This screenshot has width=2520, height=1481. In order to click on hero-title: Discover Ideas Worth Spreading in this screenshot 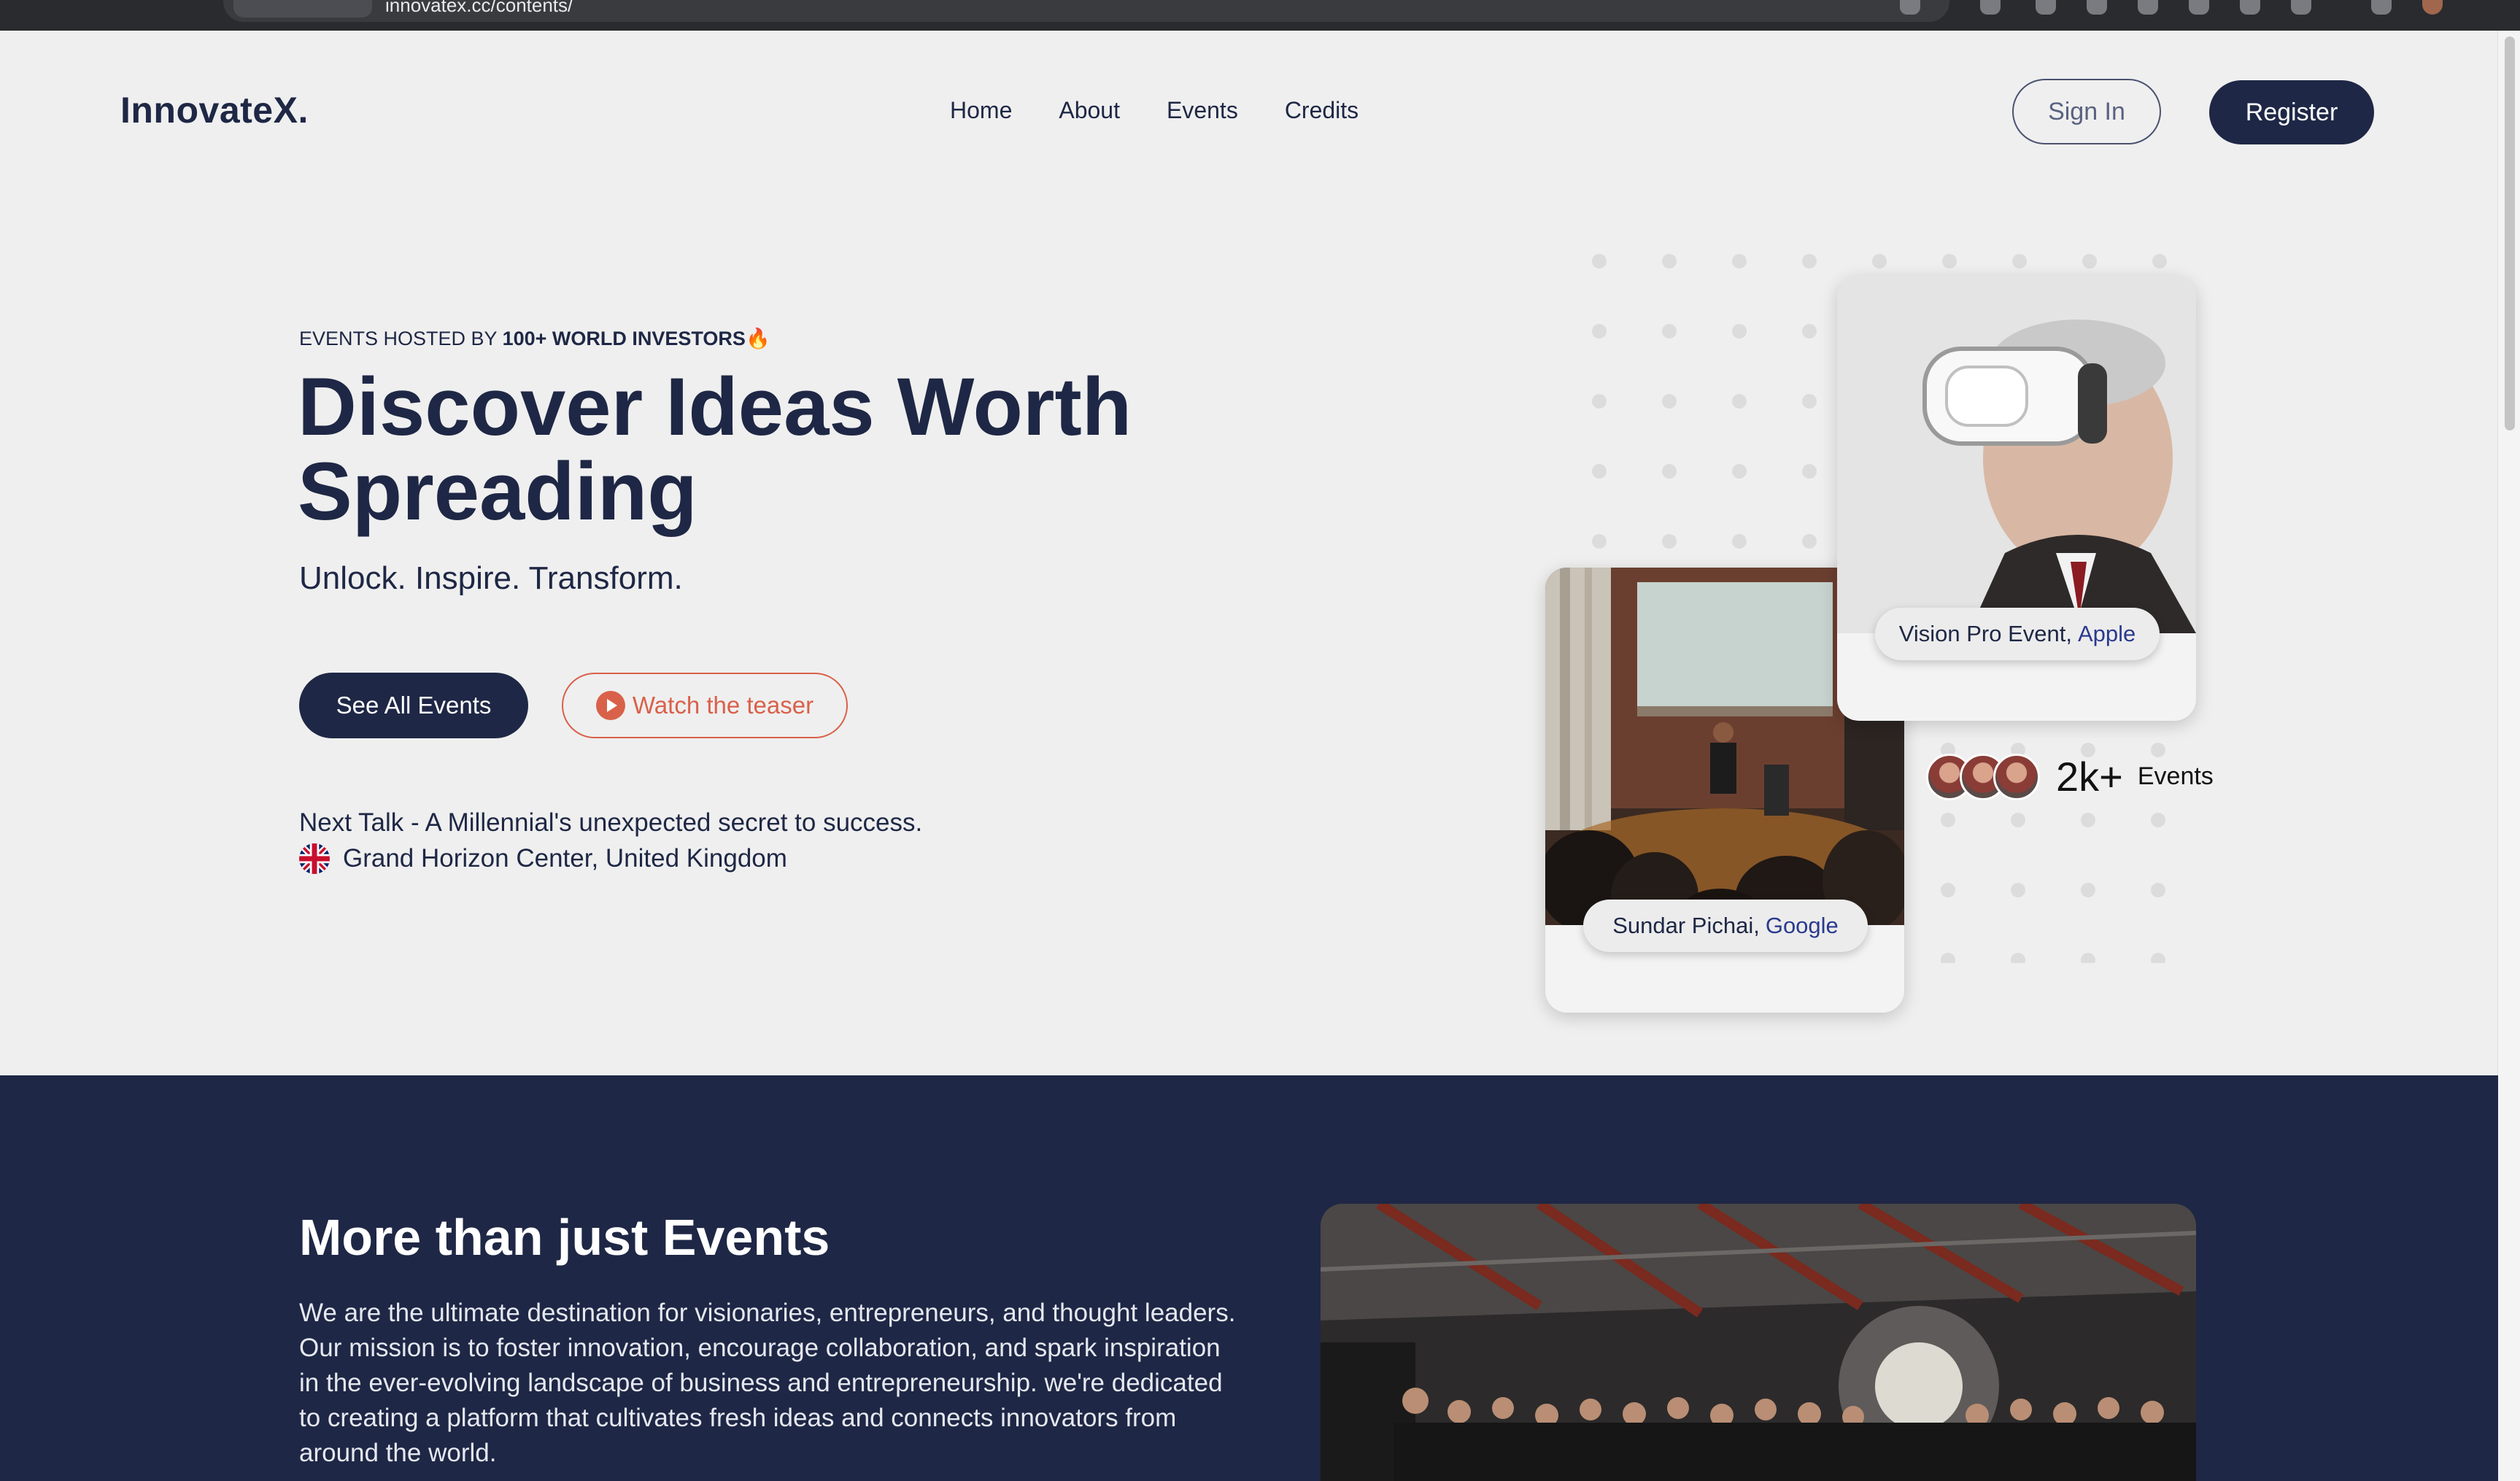, I will do `click(715, 449)`.